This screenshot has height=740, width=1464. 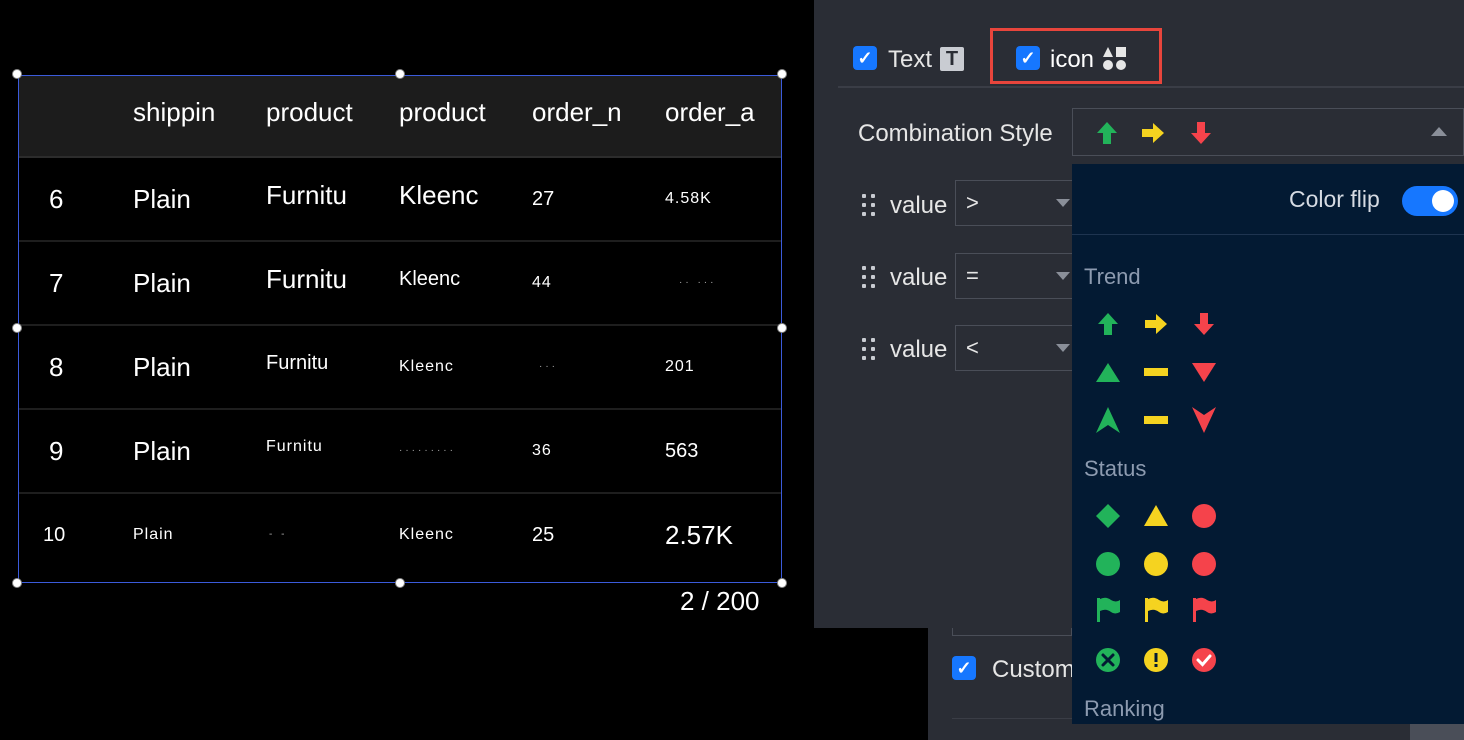 What do you see at coordinates (1124, 708) in the screenshot?
I see `group-label-ranking: Ranking` at bounding box center [1124, 708].